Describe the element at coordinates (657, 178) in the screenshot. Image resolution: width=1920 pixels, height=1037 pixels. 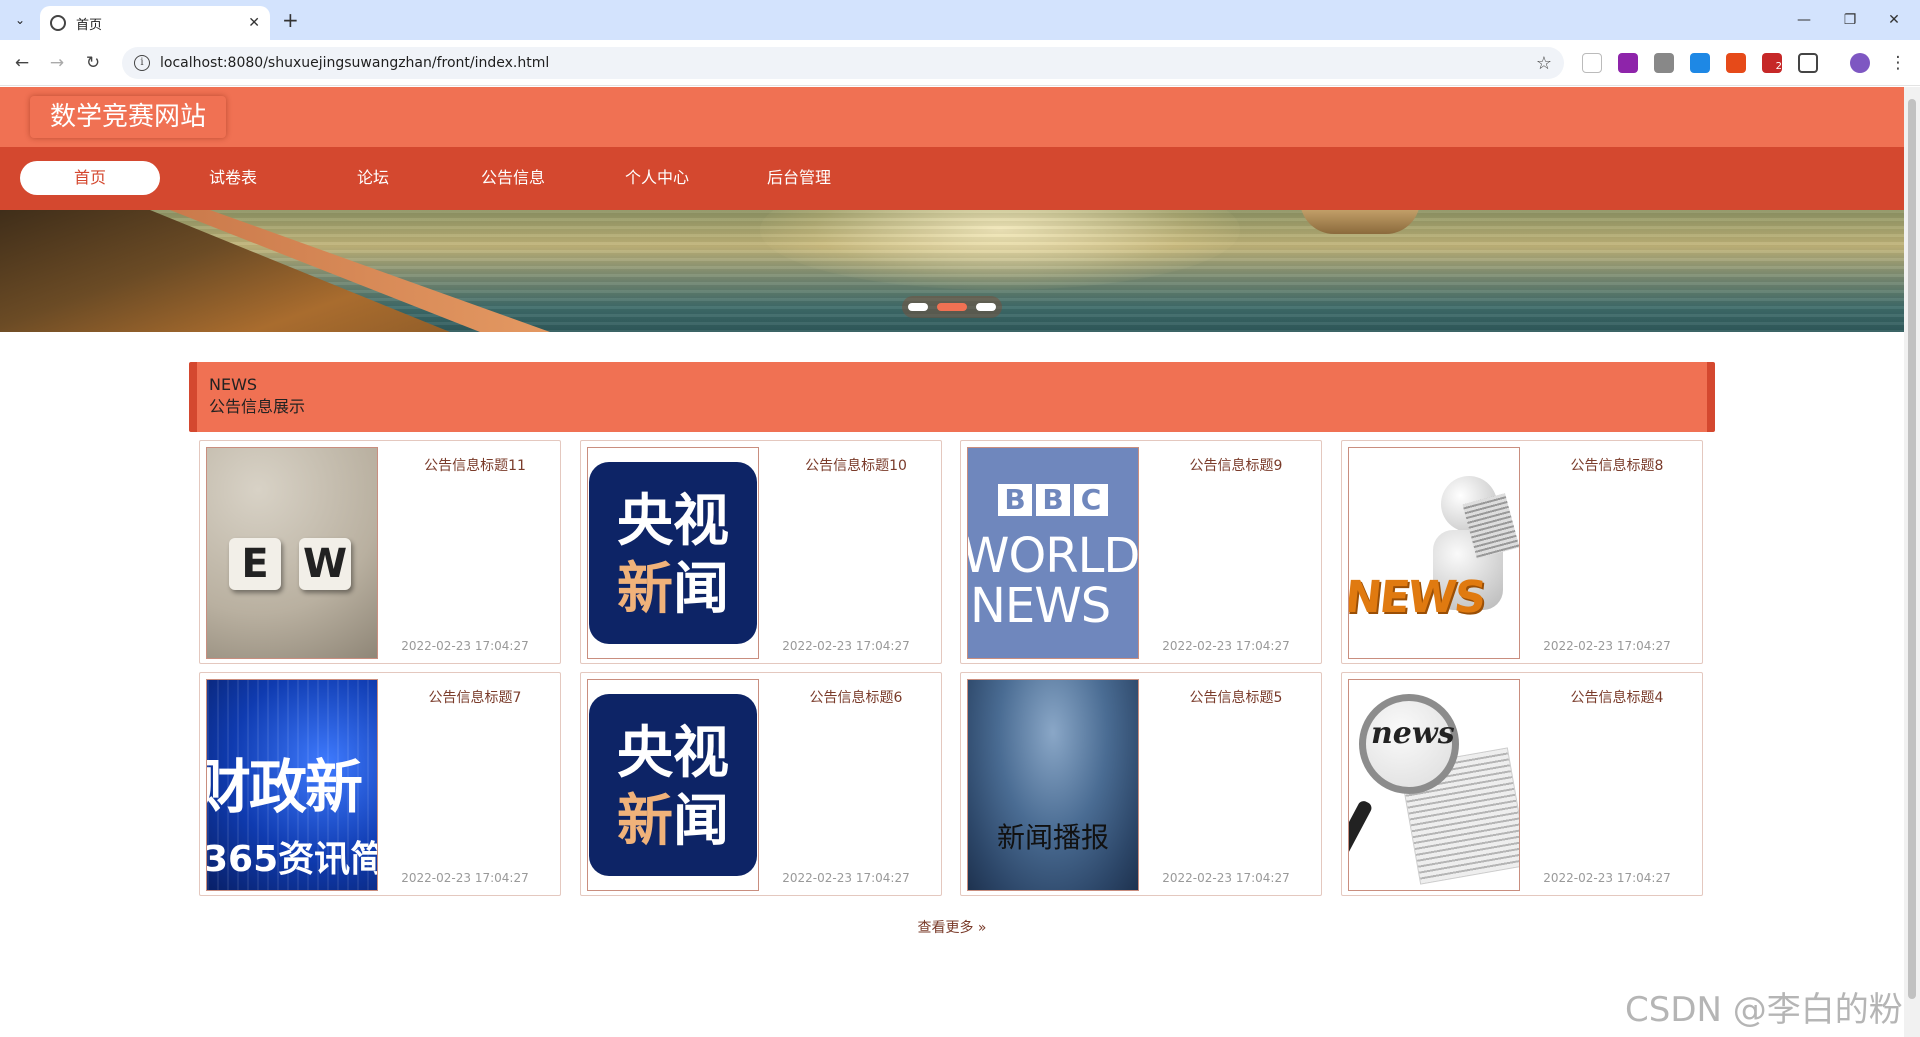
I see `nav-personal-center: 个人中心` at that location.